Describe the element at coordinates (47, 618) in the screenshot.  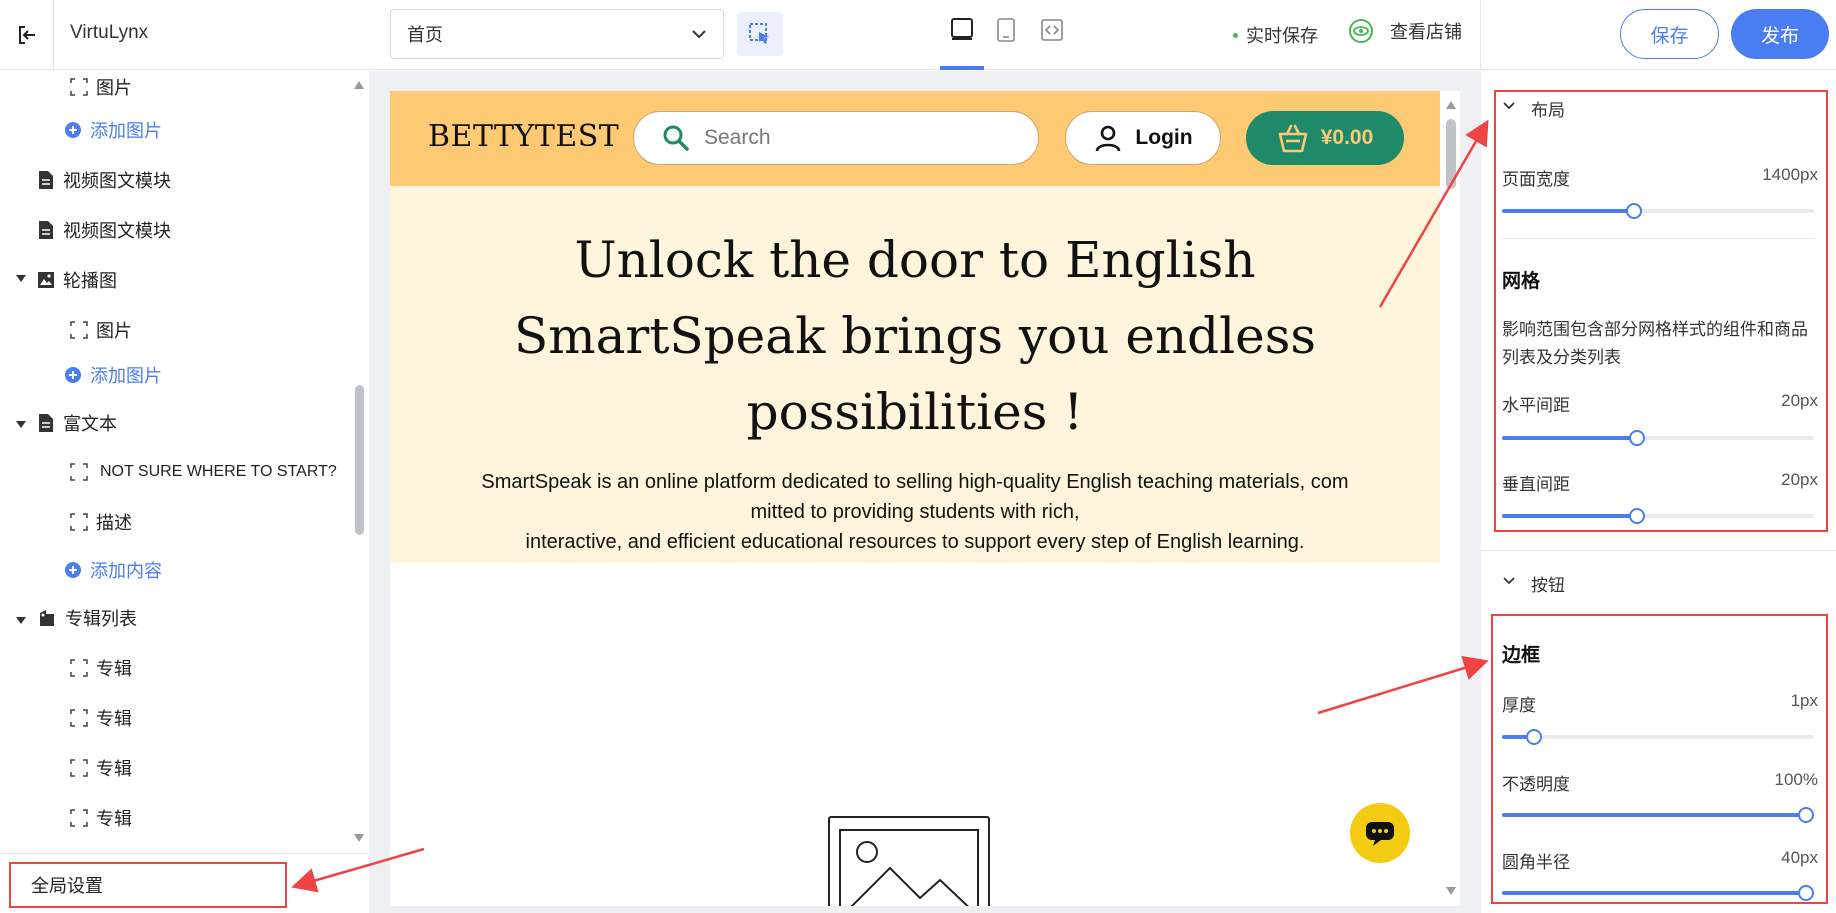
I see `tag-icon` at that location.